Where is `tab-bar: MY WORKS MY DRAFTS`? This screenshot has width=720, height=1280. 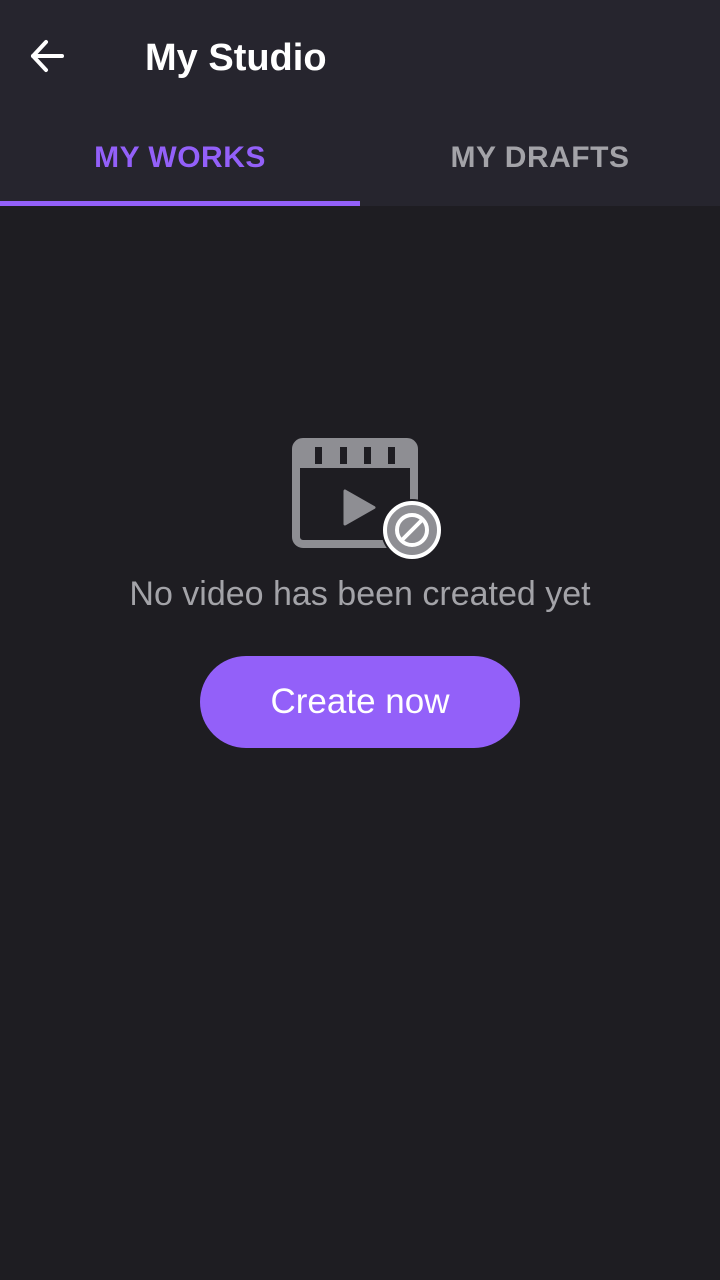 tab-bar: MY WORKS MY DRAFTS is located at coordinates (360, 161).